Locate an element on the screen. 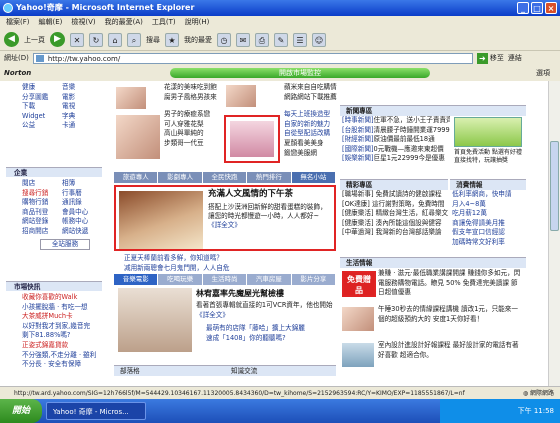 This screenshot has height=423, width=560. sponsor-item: 剩下81.88%嗎? is located at coordinates (62, 336).